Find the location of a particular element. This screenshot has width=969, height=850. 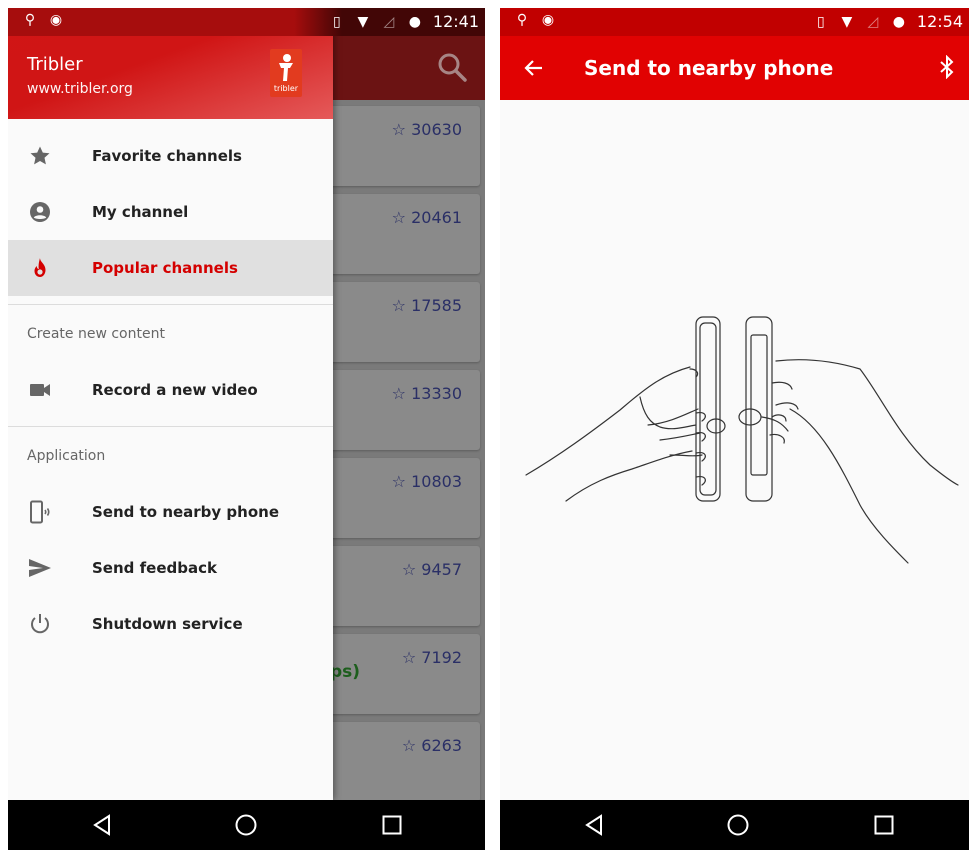

menu-item-label: Record a new video is located at coordinates (175, 390).